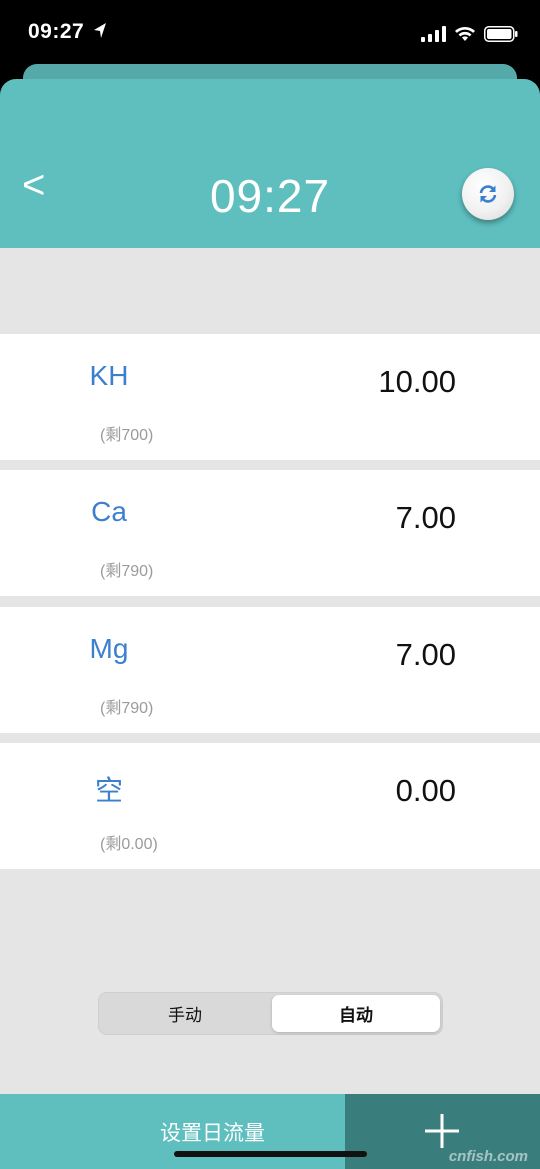 Image resolution: width=540 pixels, height=1169 pixels. What do you see at coordinates (127, 435) in the screenshot?
I see `item-remaining: (剩700)` at bounding box center [127, 435].